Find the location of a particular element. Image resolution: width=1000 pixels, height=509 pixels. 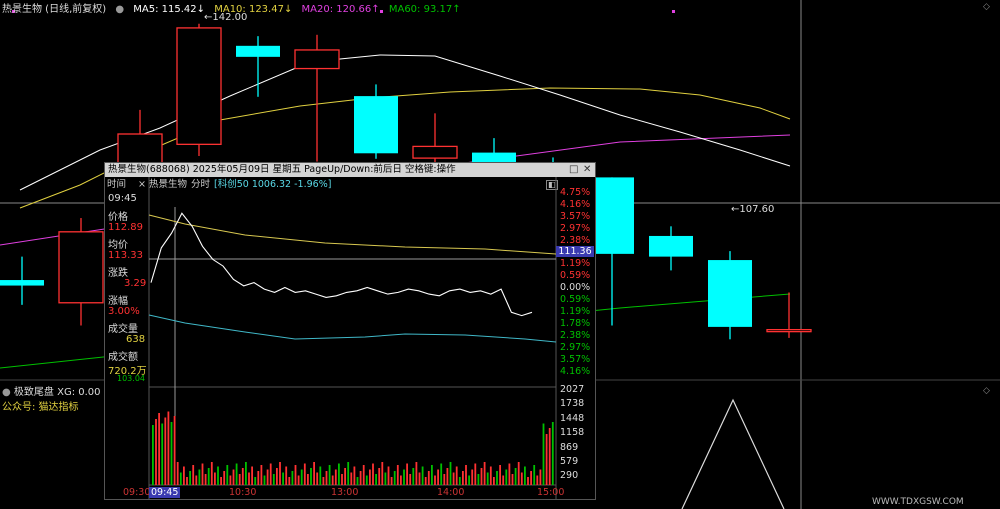

percent-label: 4.75% is located at coordinates (575, 192).